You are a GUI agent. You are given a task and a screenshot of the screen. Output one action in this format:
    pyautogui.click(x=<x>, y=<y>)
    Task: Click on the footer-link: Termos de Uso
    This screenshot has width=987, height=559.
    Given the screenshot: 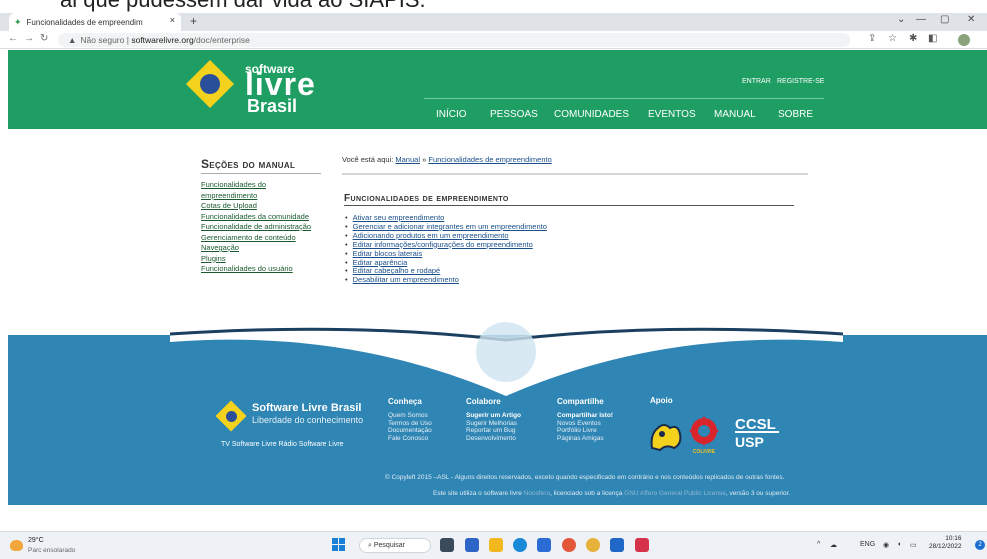 What is the action you would take?
    pyautogui.click(x=410, y=424)
    